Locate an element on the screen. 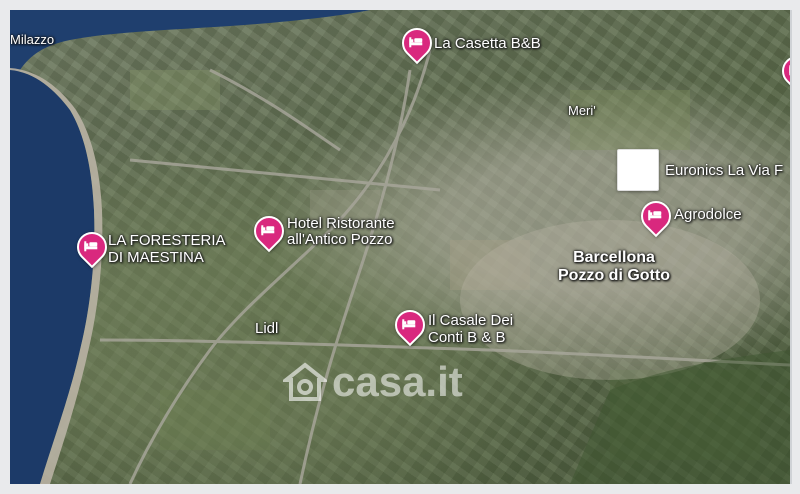 This screenshot has width=800, height=494. store-label: Euronics La Via F is located at coordinates (724, 171).